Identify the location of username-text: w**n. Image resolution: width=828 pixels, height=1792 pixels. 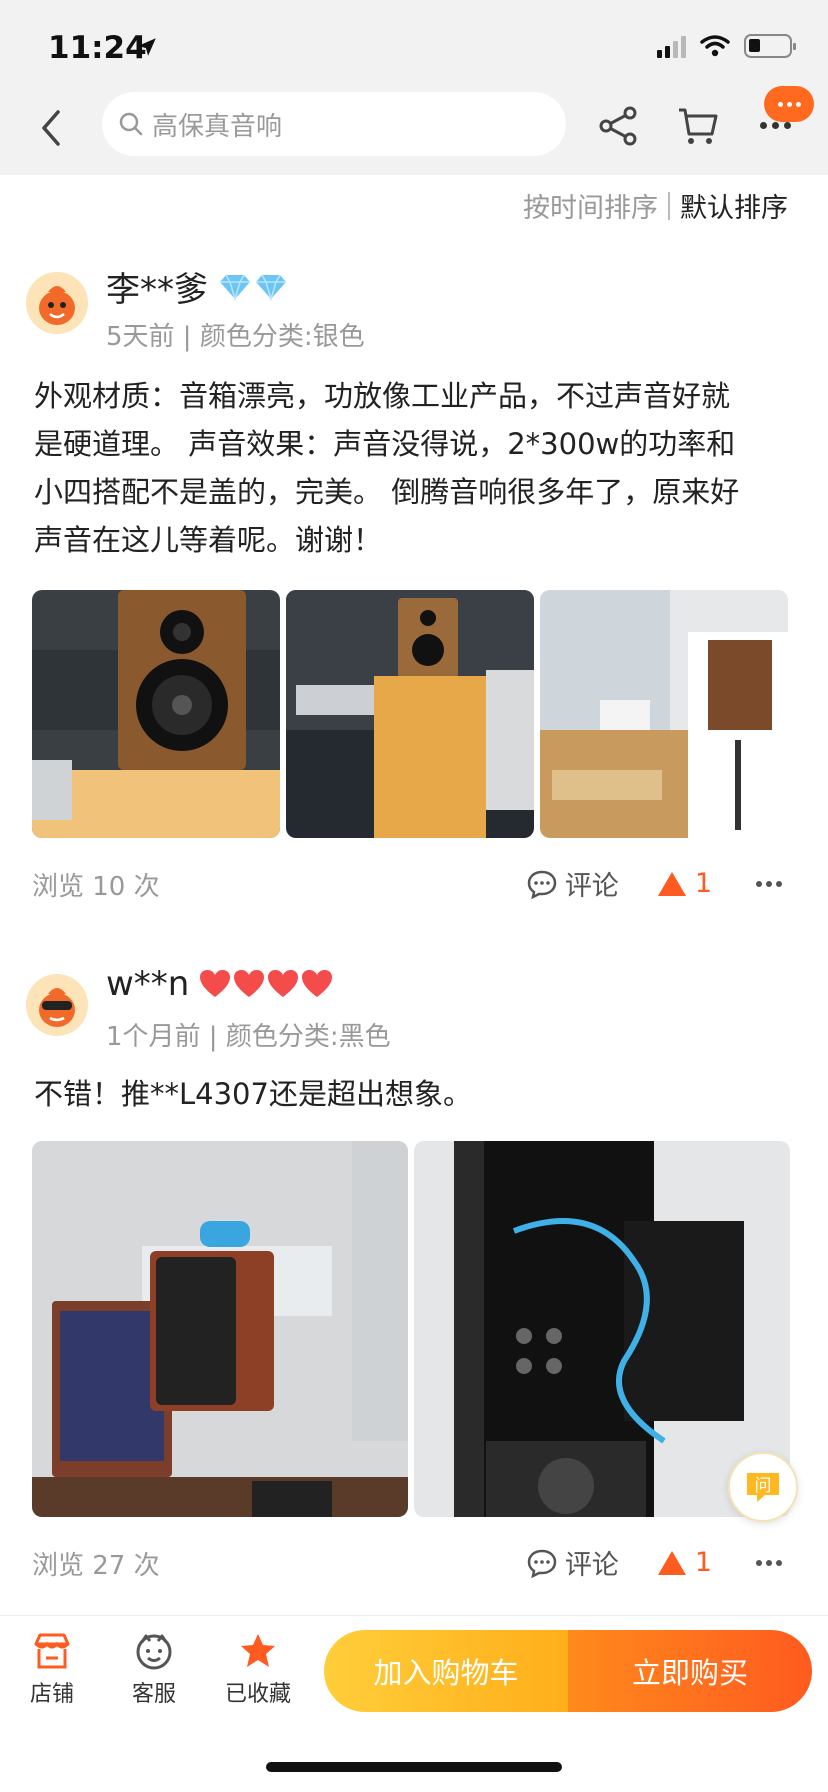
(148, 984).